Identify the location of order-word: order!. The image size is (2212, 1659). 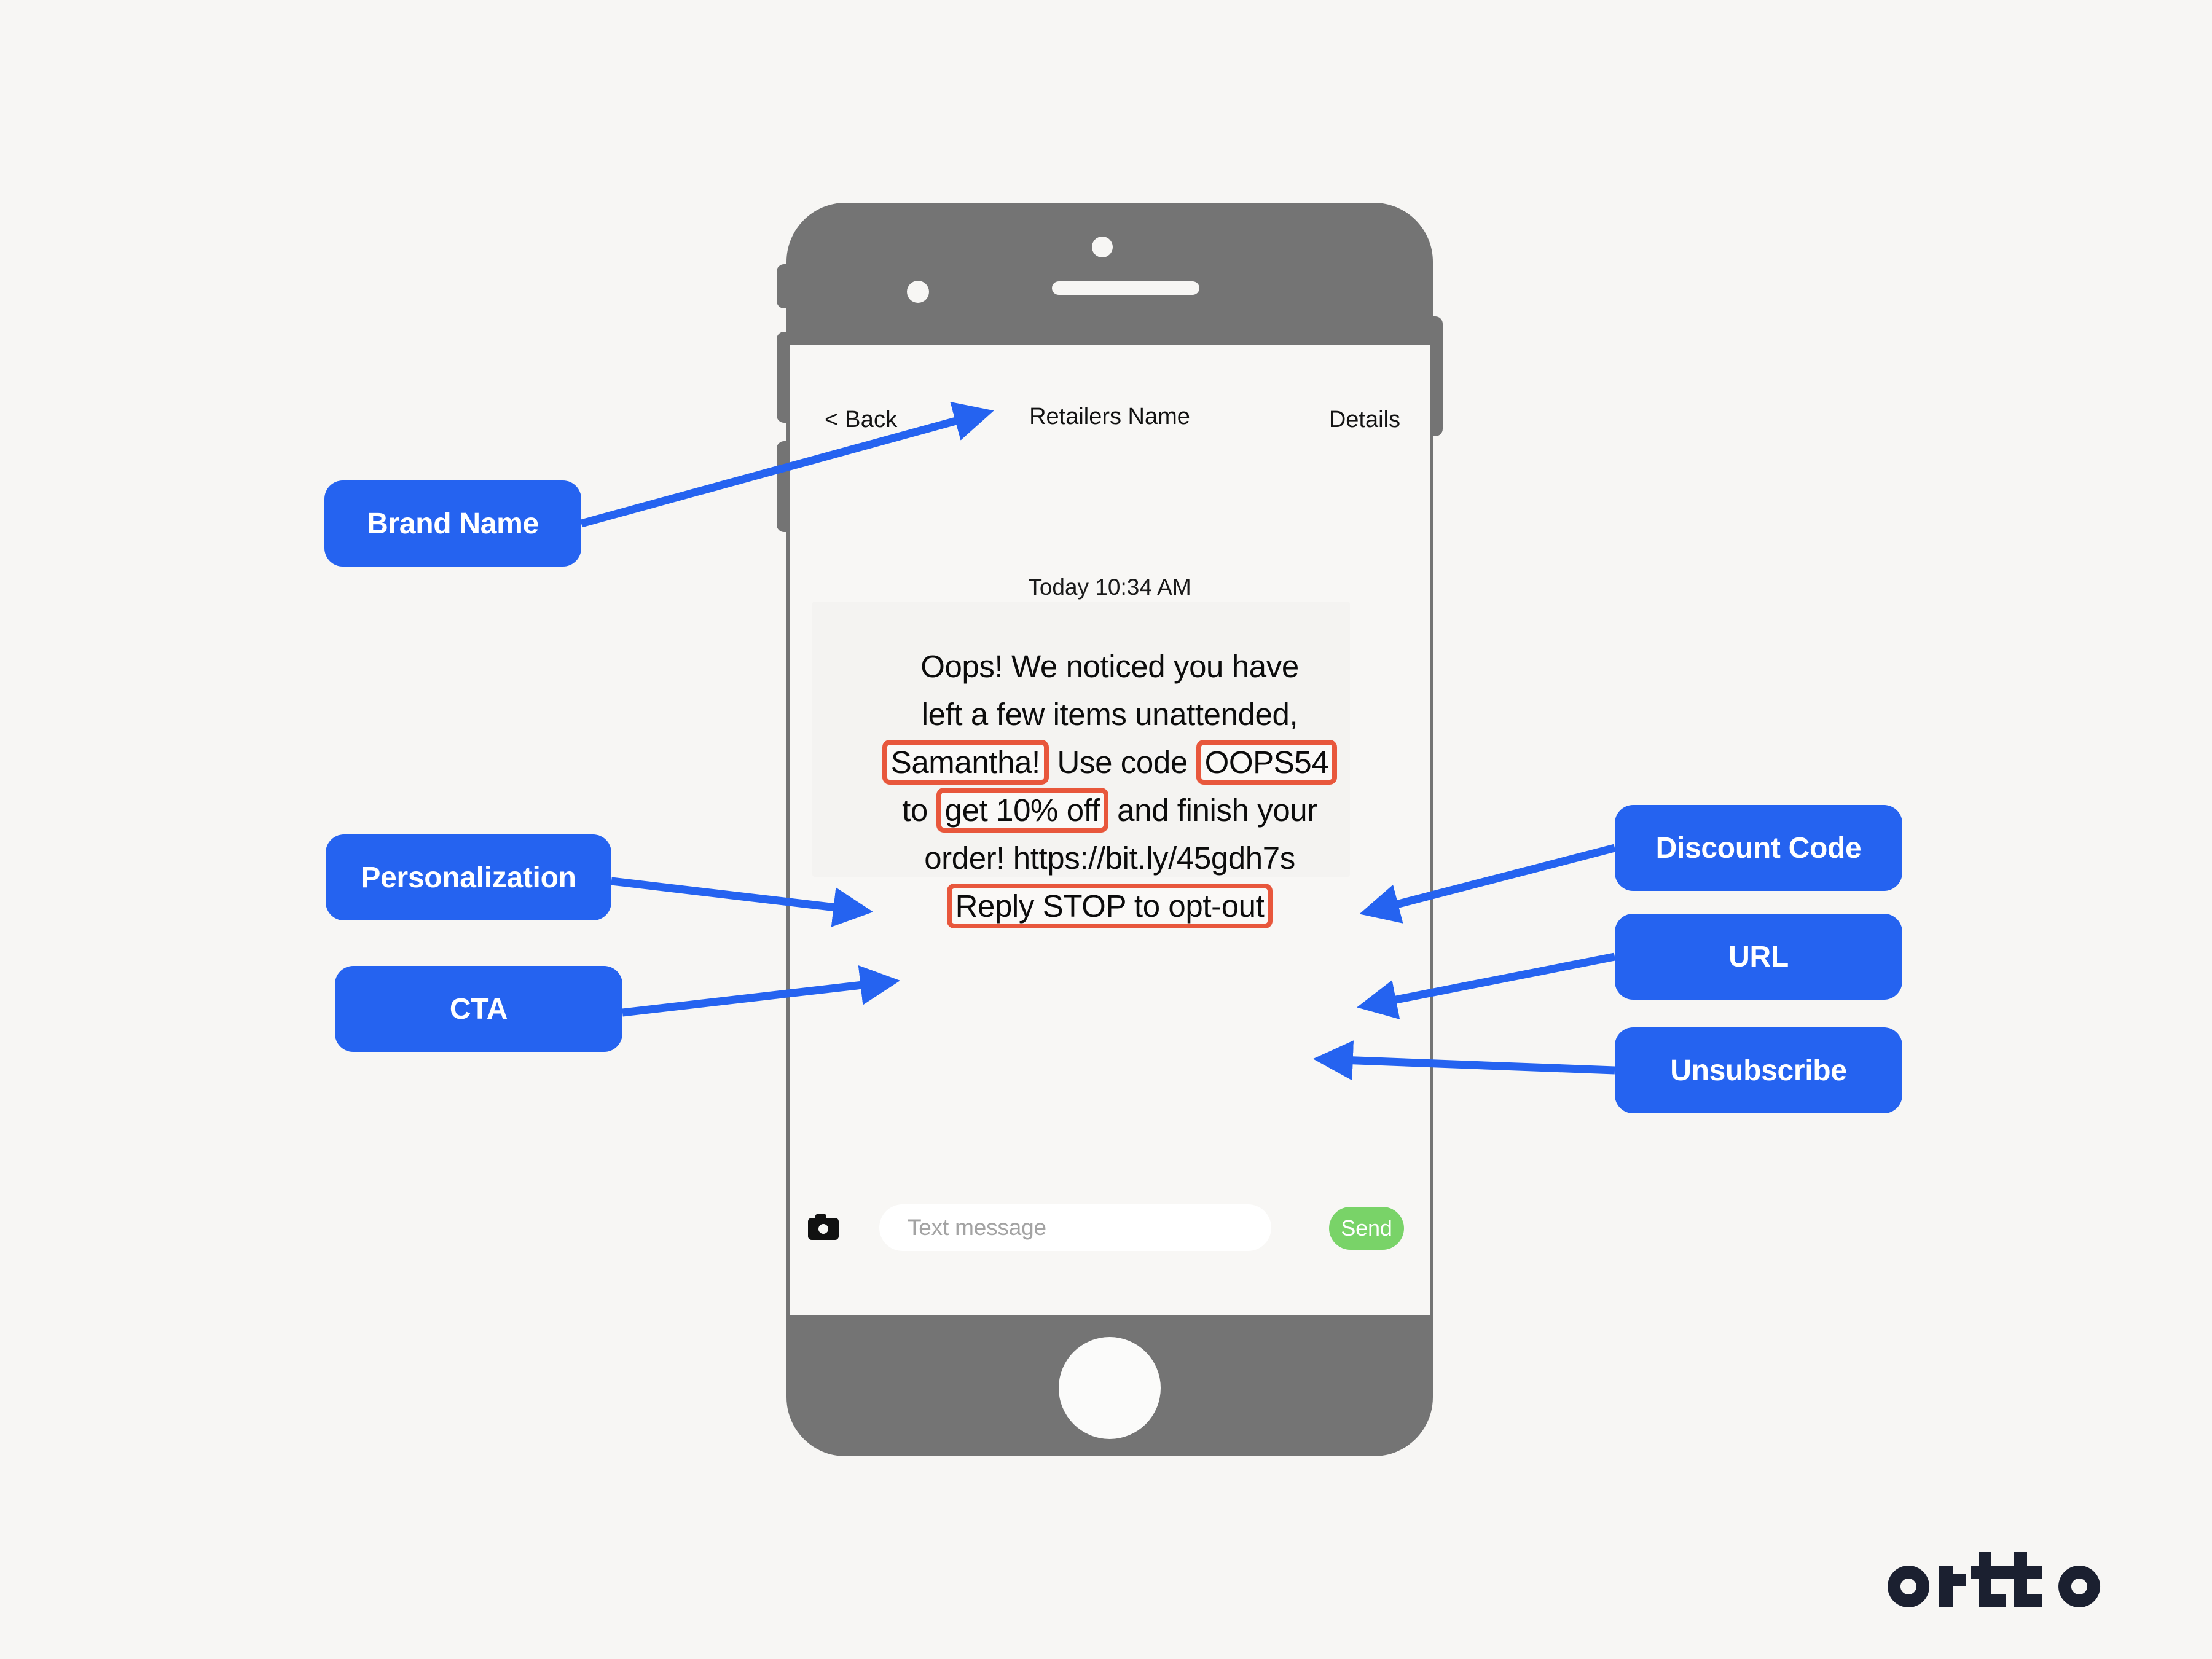
(964, 858).